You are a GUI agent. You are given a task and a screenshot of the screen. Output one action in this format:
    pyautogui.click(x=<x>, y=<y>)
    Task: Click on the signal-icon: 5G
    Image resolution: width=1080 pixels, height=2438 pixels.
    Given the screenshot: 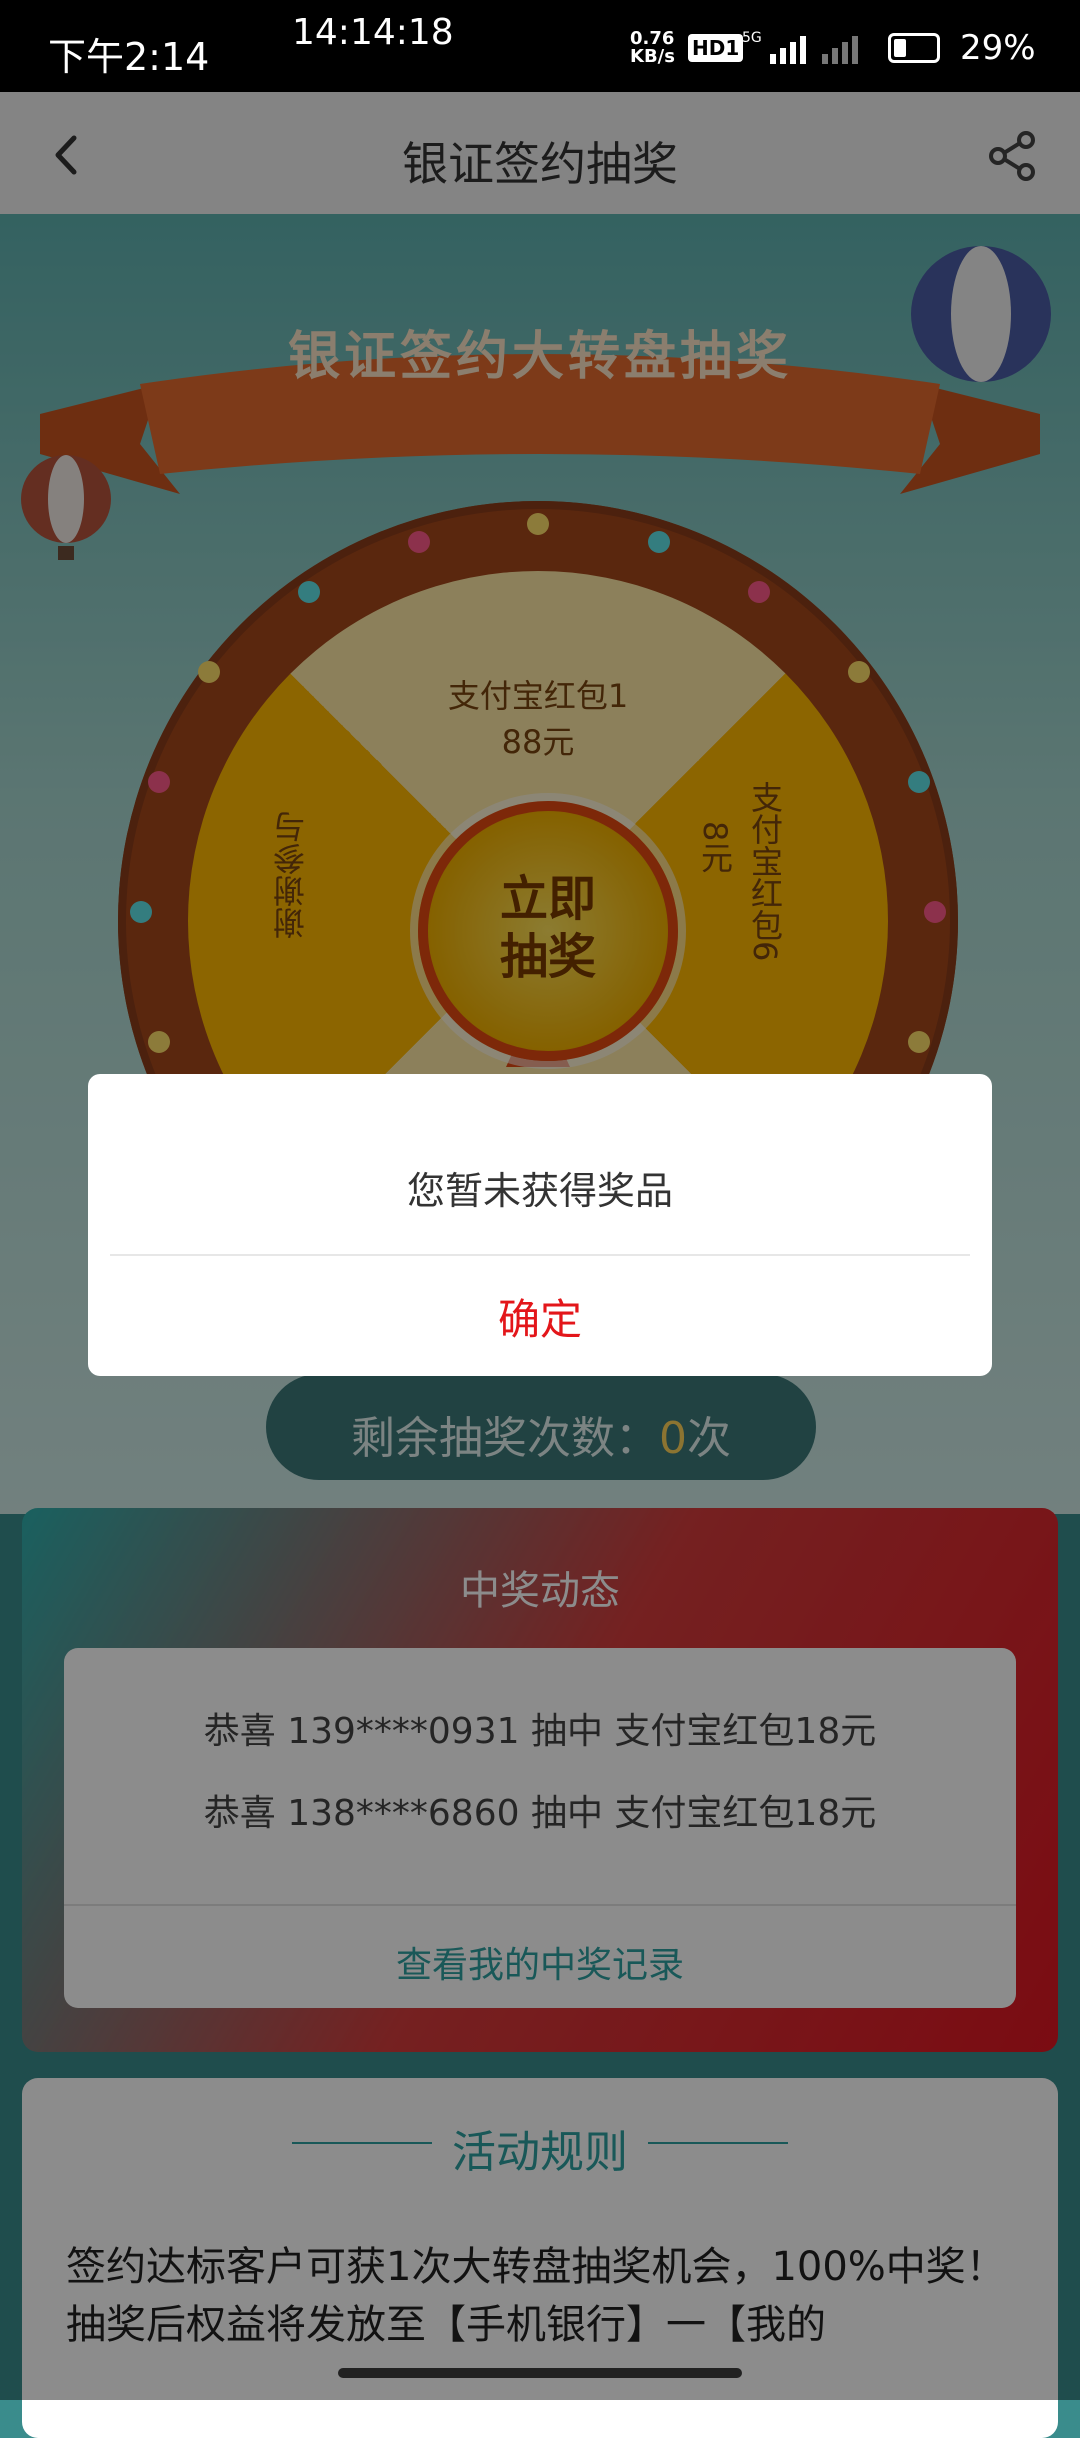 What is the action you would take?
    pyautogui.click(x=800, y=47)
    